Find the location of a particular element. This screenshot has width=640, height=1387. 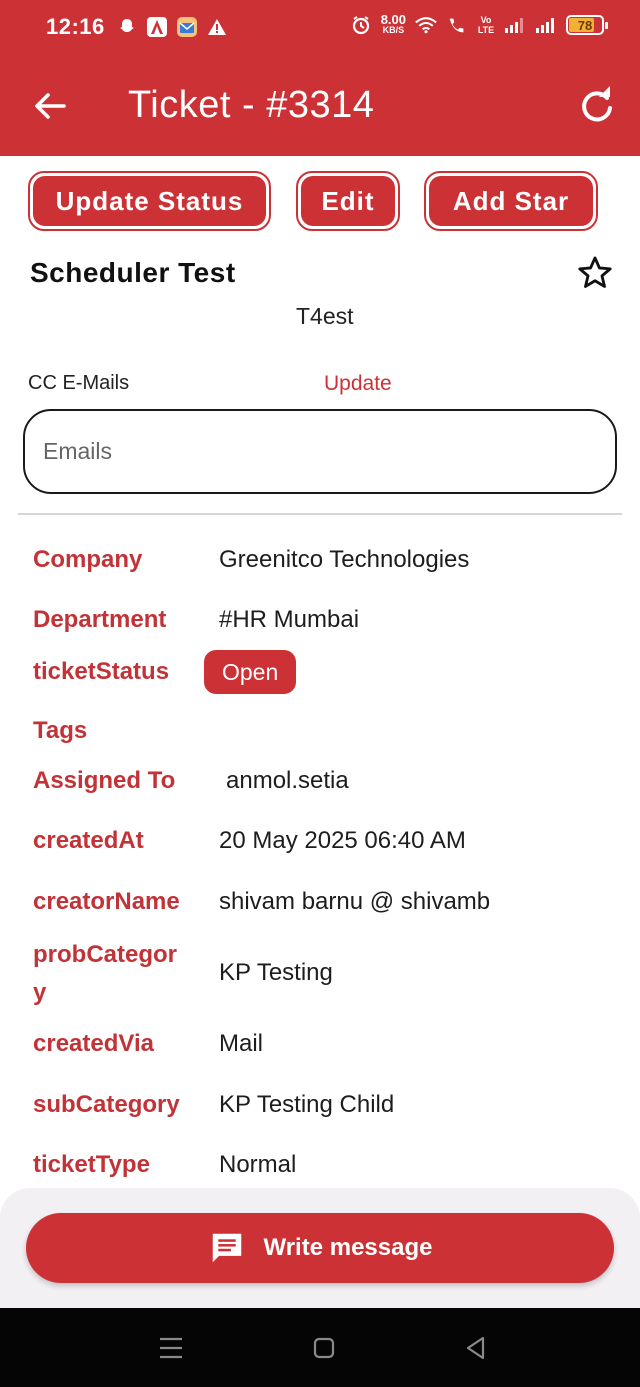

write-message-label: Write message is located at coordinates (348, 1247).